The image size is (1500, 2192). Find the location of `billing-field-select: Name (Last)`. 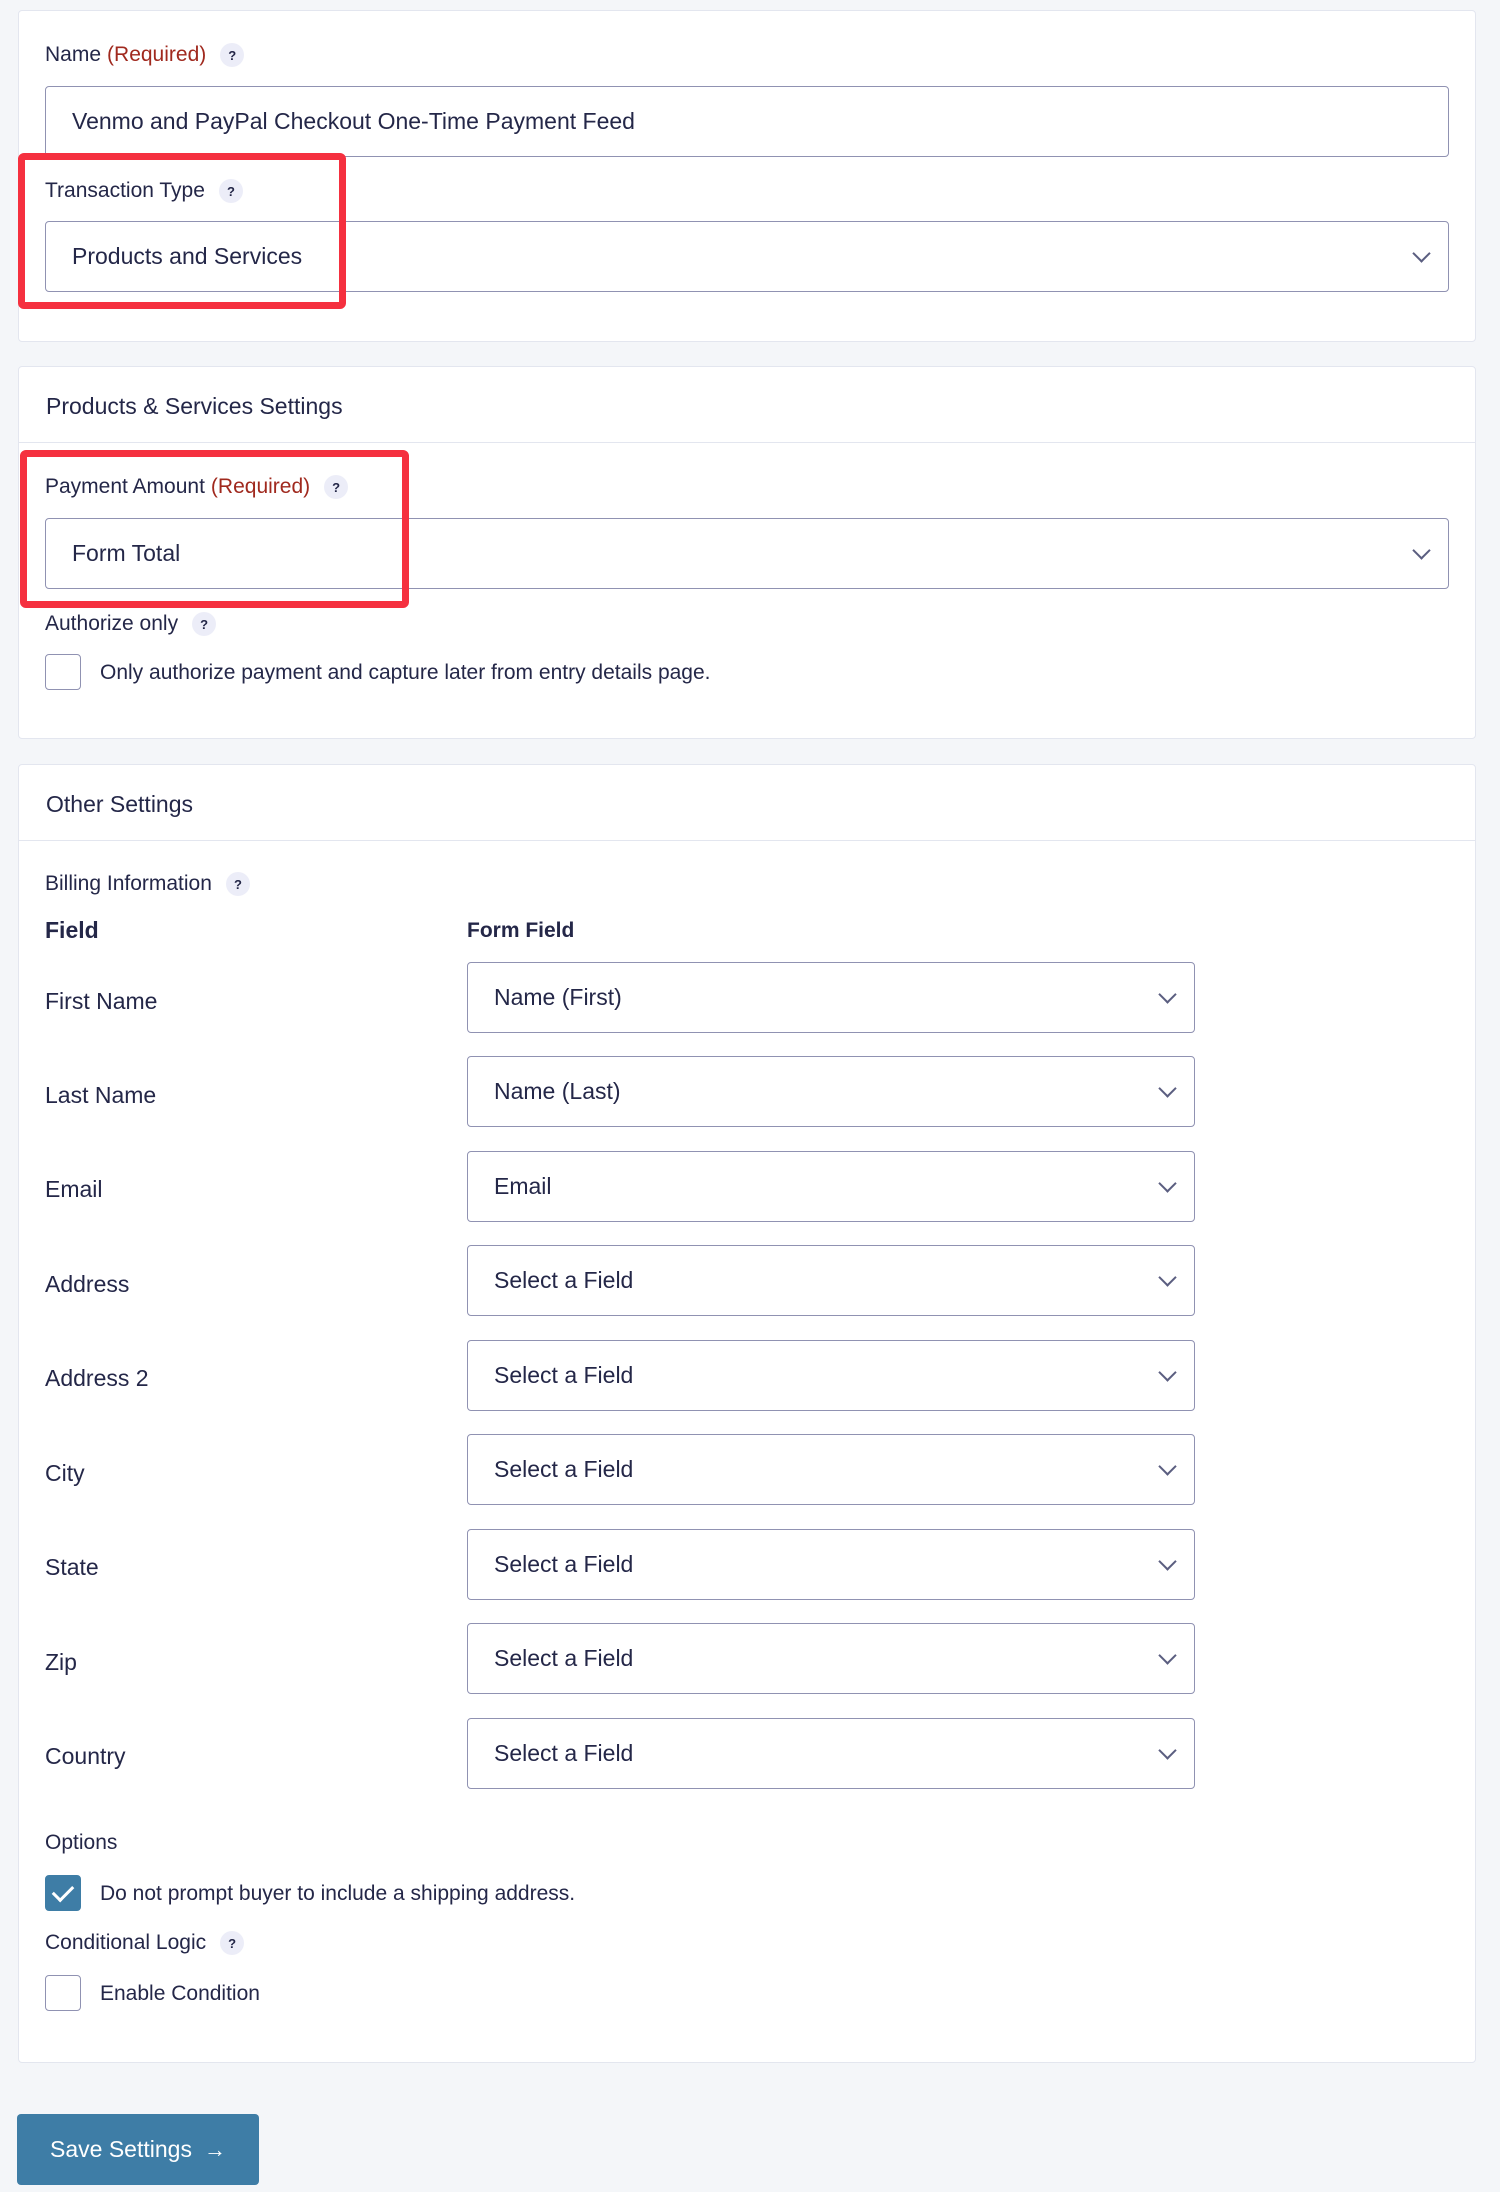

billing-field-select: Name (Last) is located at coordinates (831, 1091).